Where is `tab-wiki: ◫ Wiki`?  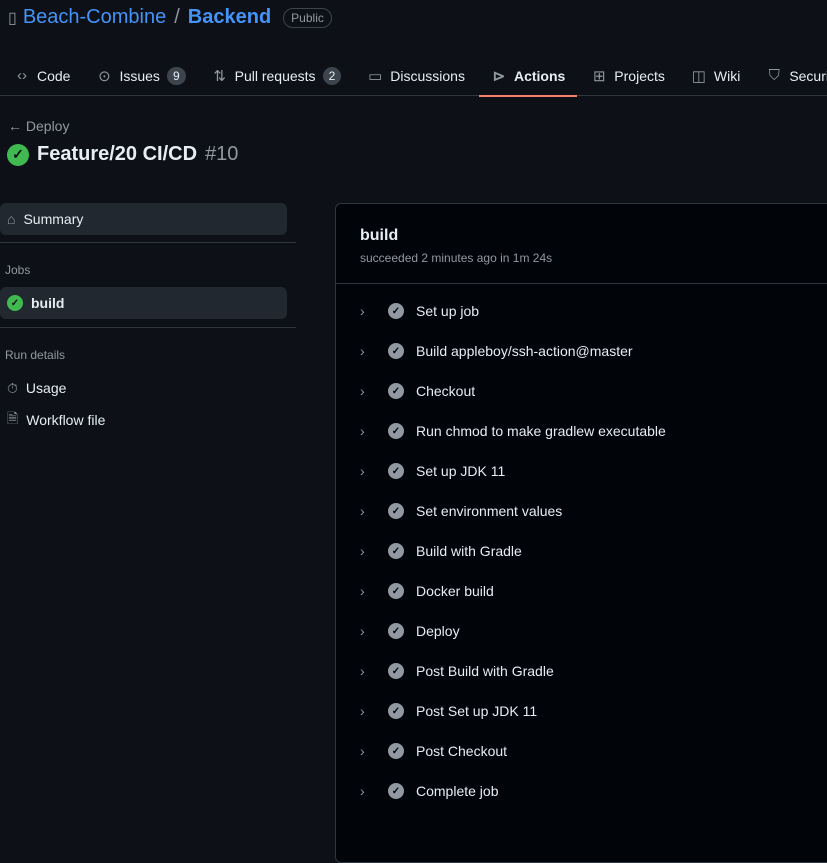
tab-wiki: ◫ Wiki is located at coordinates (714, 76).